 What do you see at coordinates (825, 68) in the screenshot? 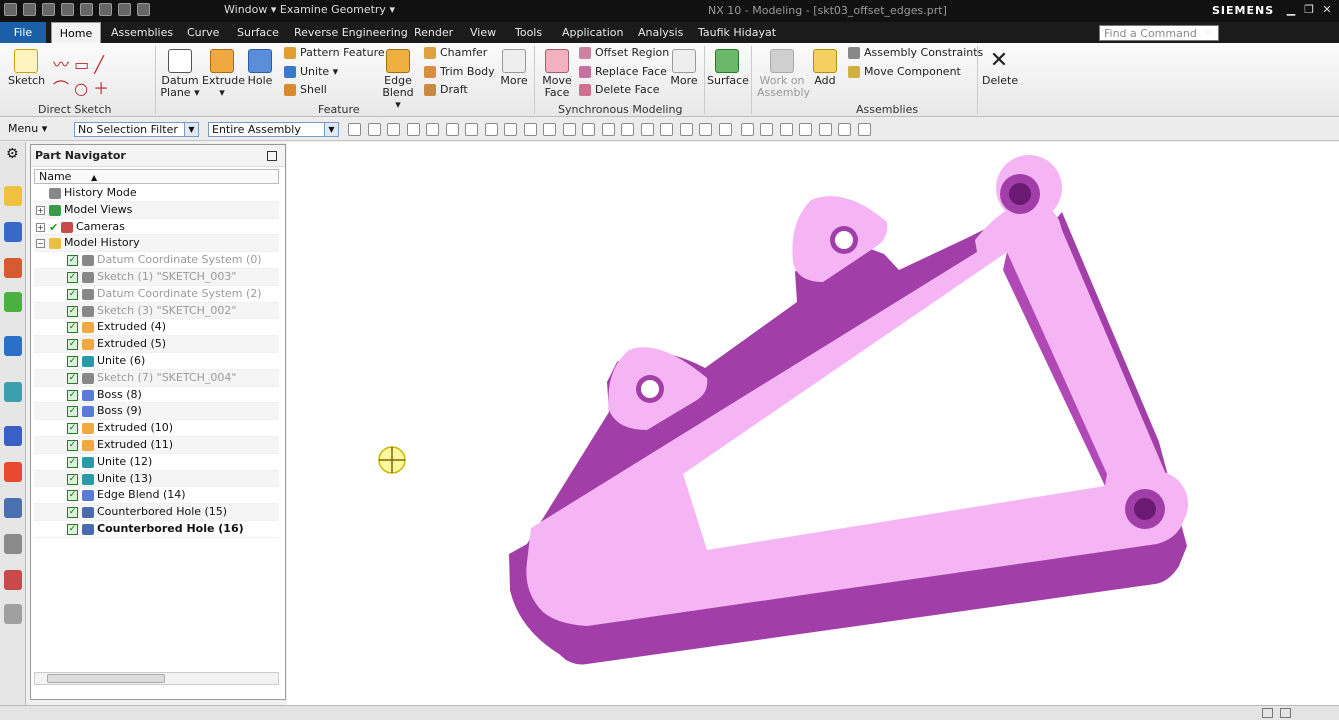
I see `add-component-button: Add` at bounding box center [825, 68].